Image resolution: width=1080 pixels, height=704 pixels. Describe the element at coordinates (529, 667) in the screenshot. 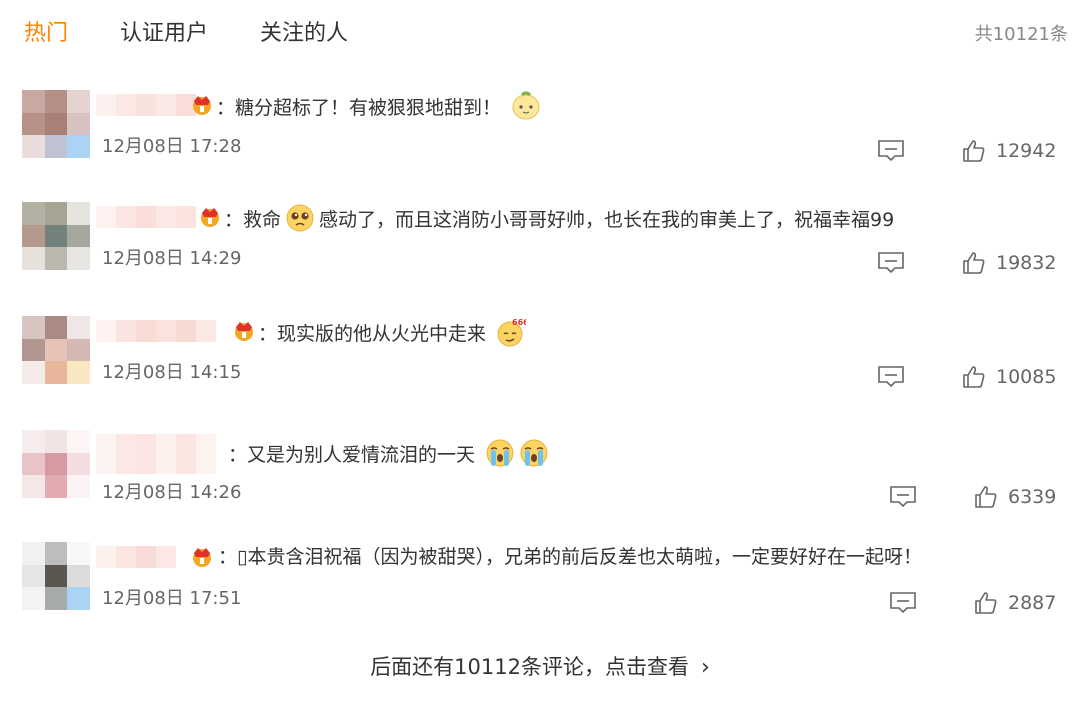

I see `view-more-label: 后面还有10112条评论，点击查看` at that location.